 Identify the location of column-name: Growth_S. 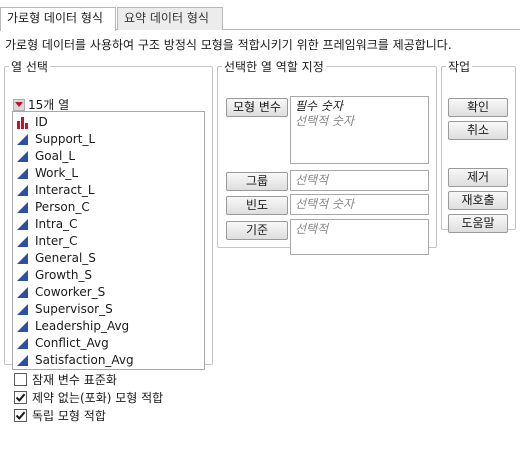
(64, 275).